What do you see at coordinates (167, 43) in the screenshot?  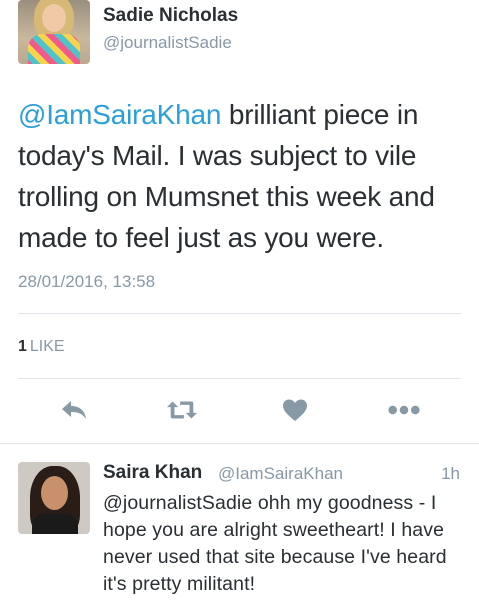 I see `author-handle: @journalistSadie` at bounding box center [167, 43].